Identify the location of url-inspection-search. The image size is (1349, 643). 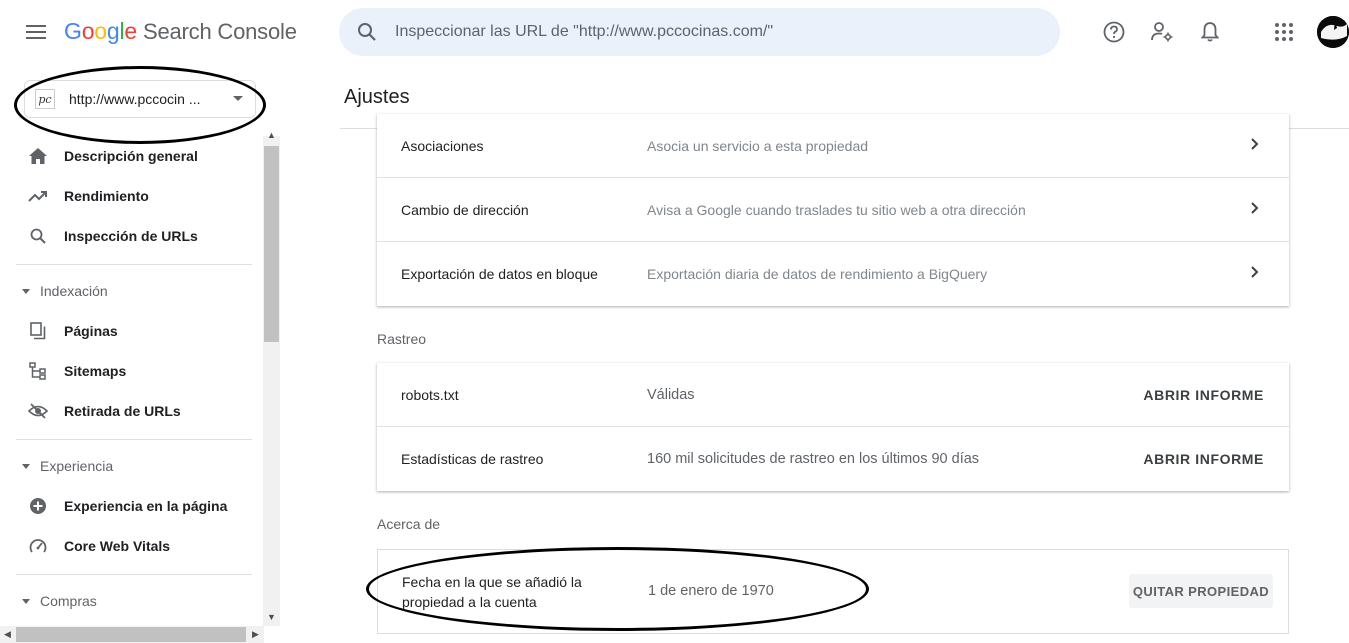
(699, 32).